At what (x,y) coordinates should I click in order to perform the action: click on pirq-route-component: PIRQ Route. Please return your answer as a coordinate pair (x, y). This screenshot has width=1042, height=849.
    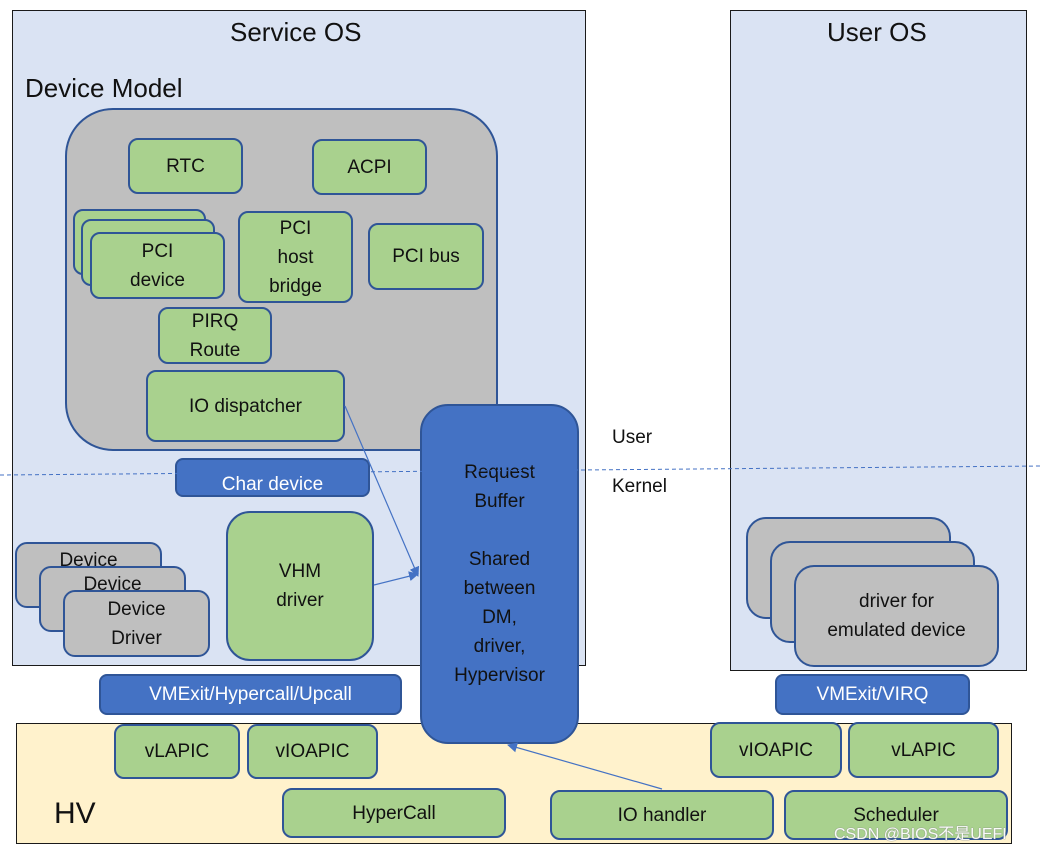
    Looking at the image, I should click on (215, 335).